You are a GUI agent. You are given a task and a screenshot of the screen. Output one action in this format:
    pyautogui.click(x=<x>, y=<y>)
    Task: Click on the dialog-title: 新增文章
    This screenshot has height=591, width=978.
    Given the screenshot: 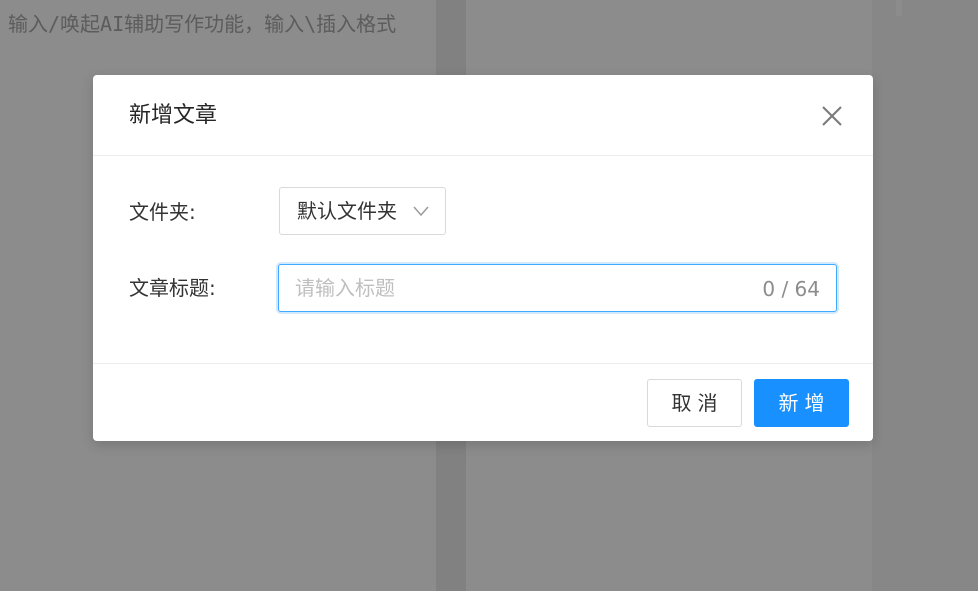 What is the action you would take?
    pyautogui.click(x=173, y=115)
    